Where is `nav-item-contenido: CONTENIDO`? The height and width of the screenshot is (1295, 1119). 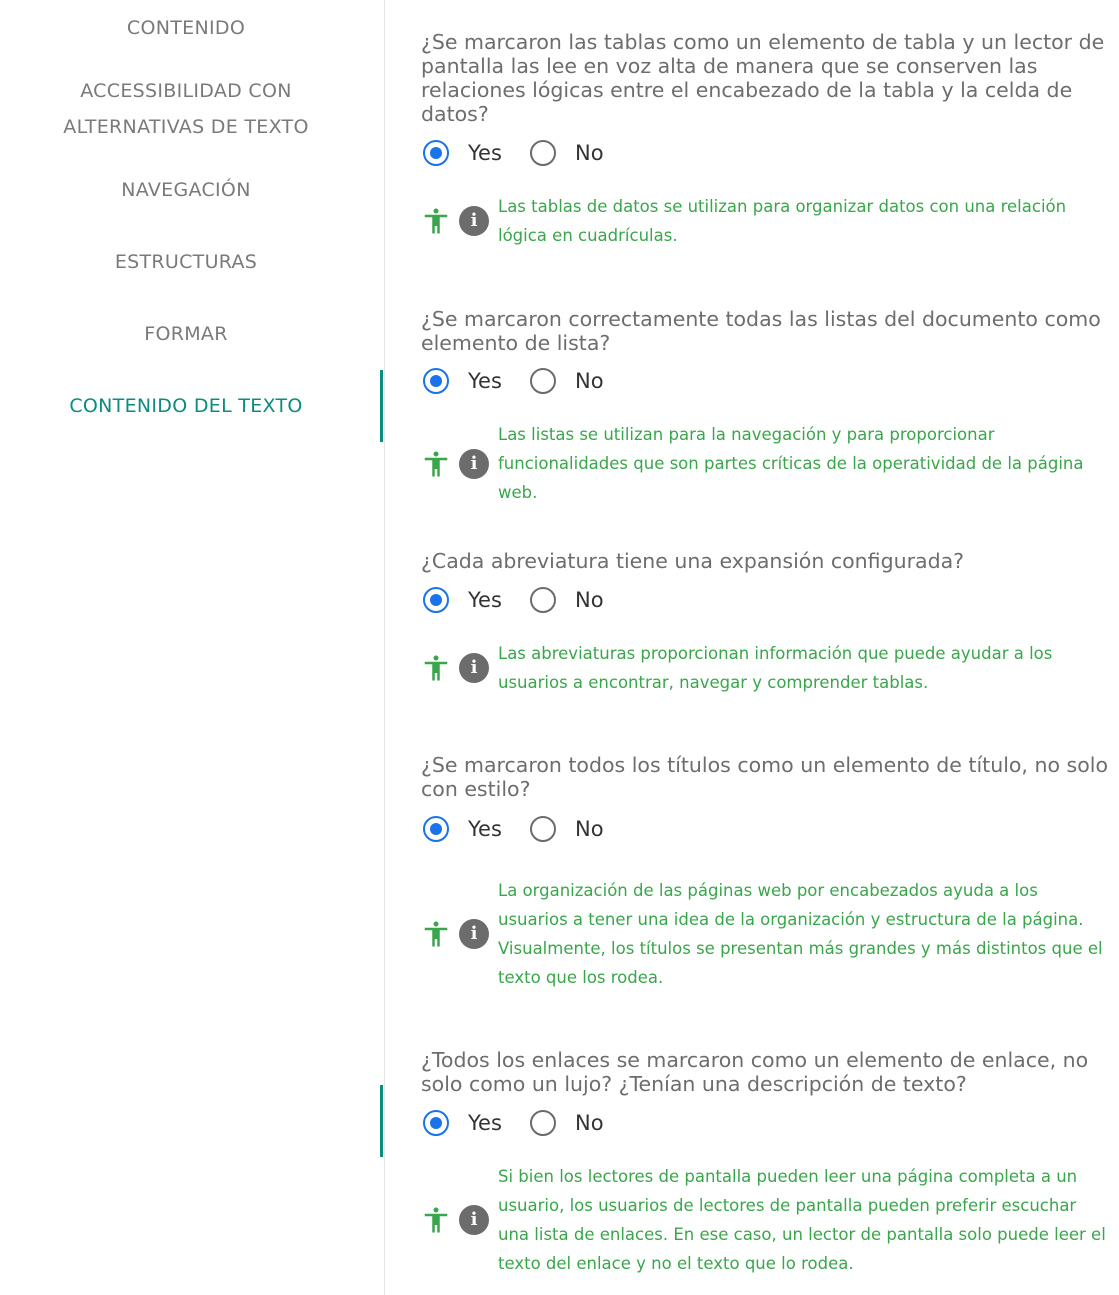
nav-item-contenido: CONTENIDO is located at coordinates (186, 28).